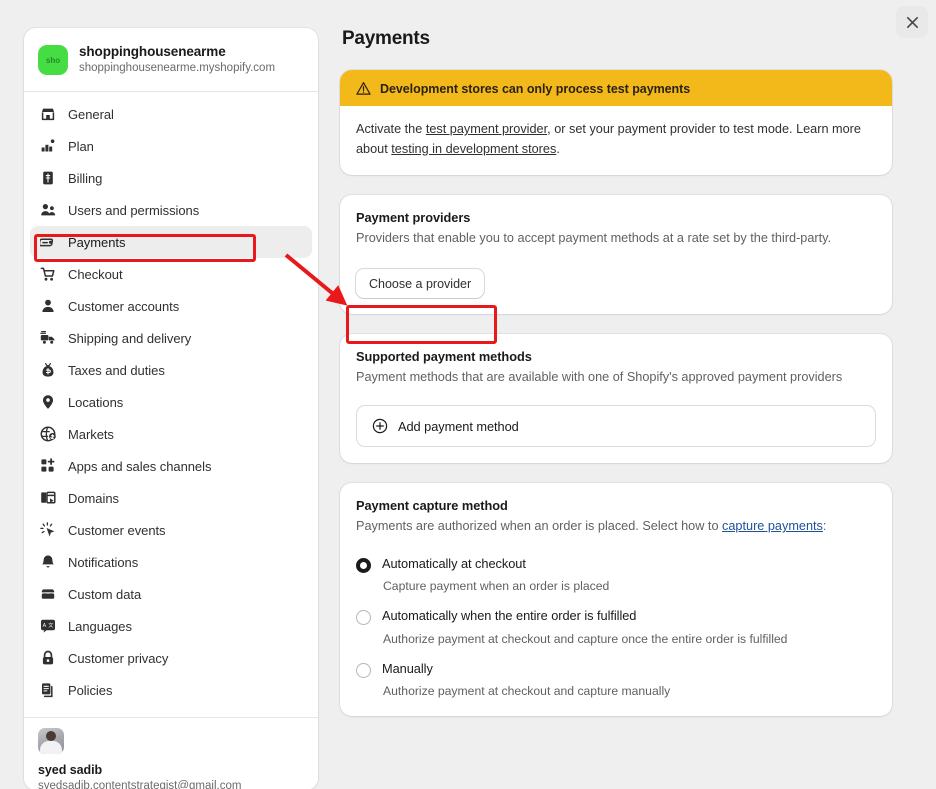 Image resolution: width=936 pixels, height=789 pixels. What do you see at coordinates (48, 274) in the screenshot?
I see `cart-icon` at bounding box center [48, 274].